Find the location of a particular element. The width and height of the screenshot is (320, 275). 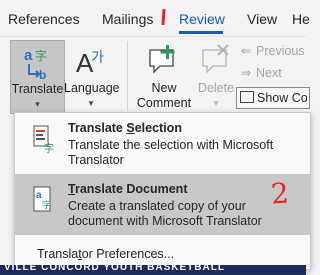

annotation-mark-2: 2 is located at coordinates (279, 193).